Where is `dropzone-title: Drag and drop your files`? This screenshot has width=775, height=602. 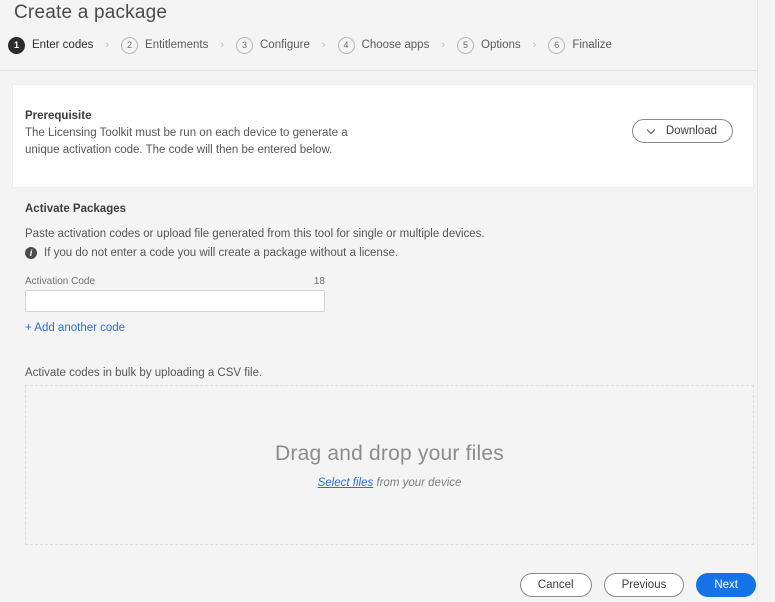 dropzone-title: Drag and drop your files is located at coordinates (389, 453).